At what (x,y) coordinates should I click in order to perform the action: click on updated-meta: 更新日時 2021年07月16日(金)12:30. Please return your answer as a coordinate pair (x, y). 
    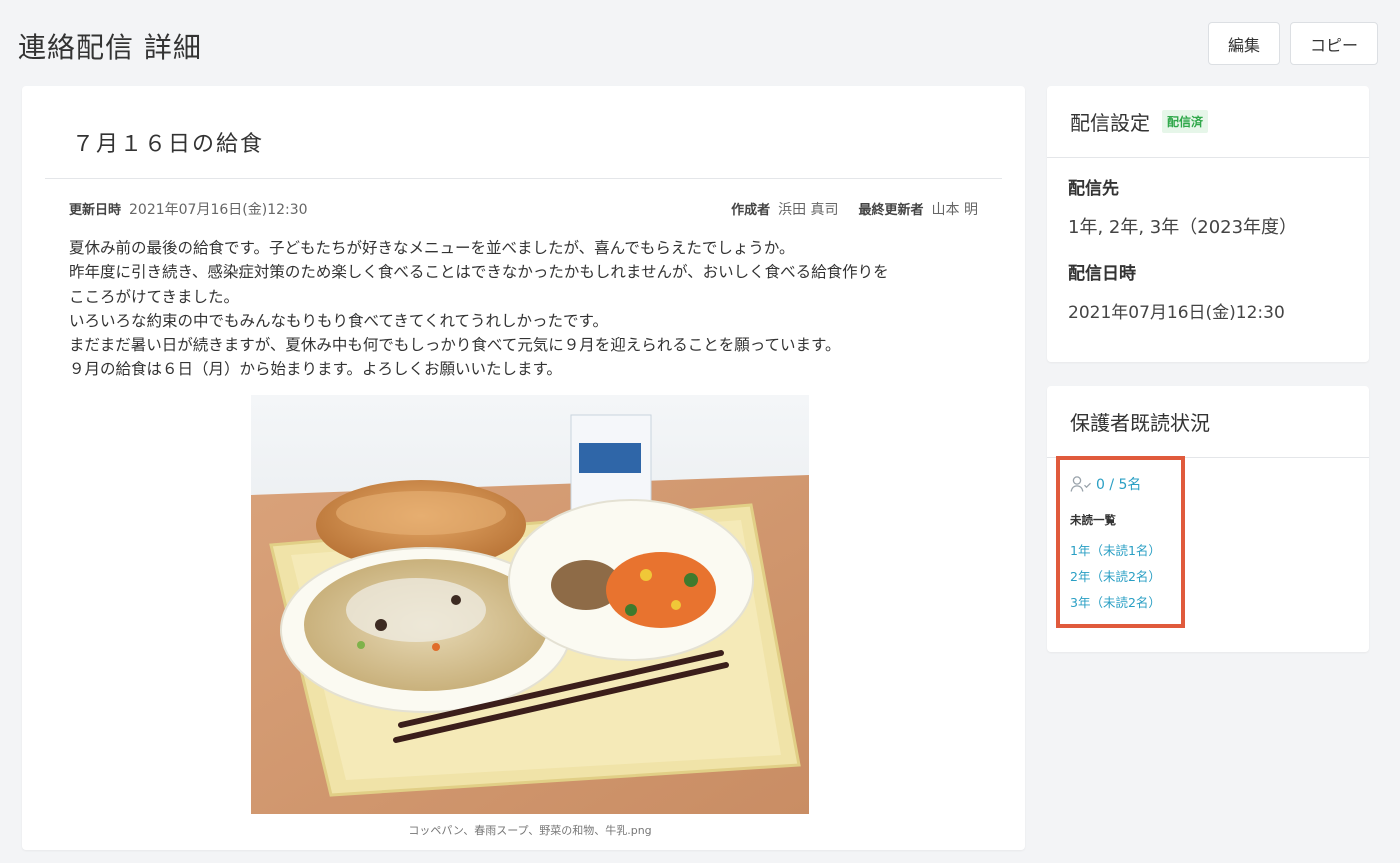
    Looking at the image, I should click on (188, 209).